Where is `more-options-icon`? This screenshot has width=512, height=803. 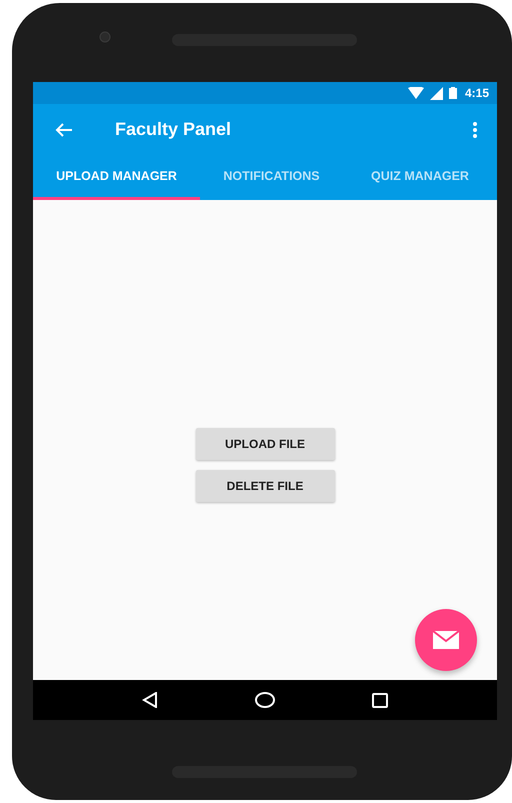 more-options-icon is located at coordinates (475, 130).